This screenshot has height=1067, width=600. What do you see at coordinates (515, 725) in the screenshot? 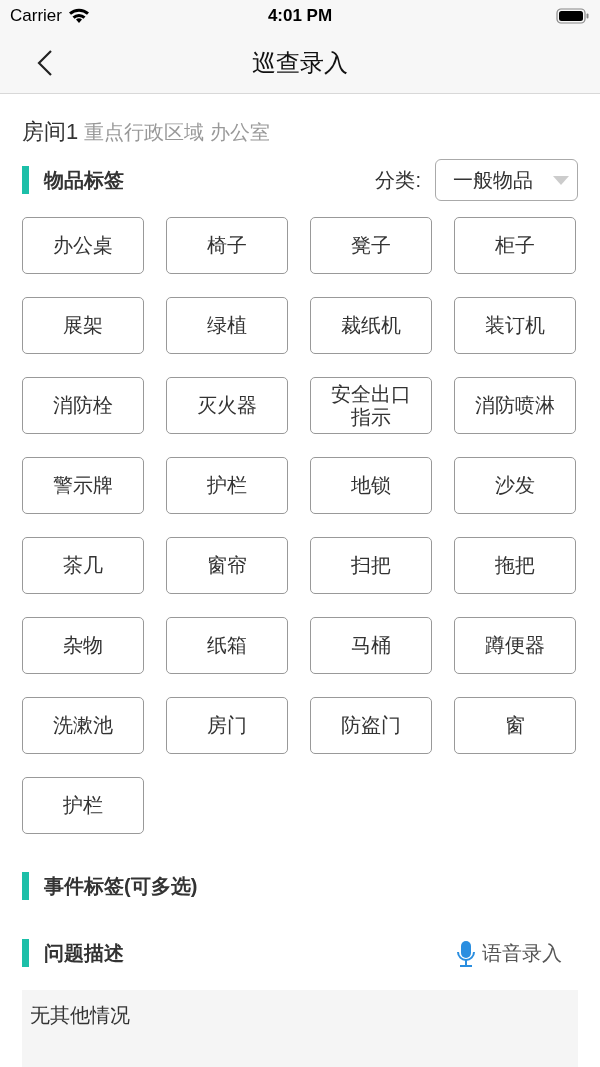
I see `tag-button: 窗` at bounding box center [515, 725].